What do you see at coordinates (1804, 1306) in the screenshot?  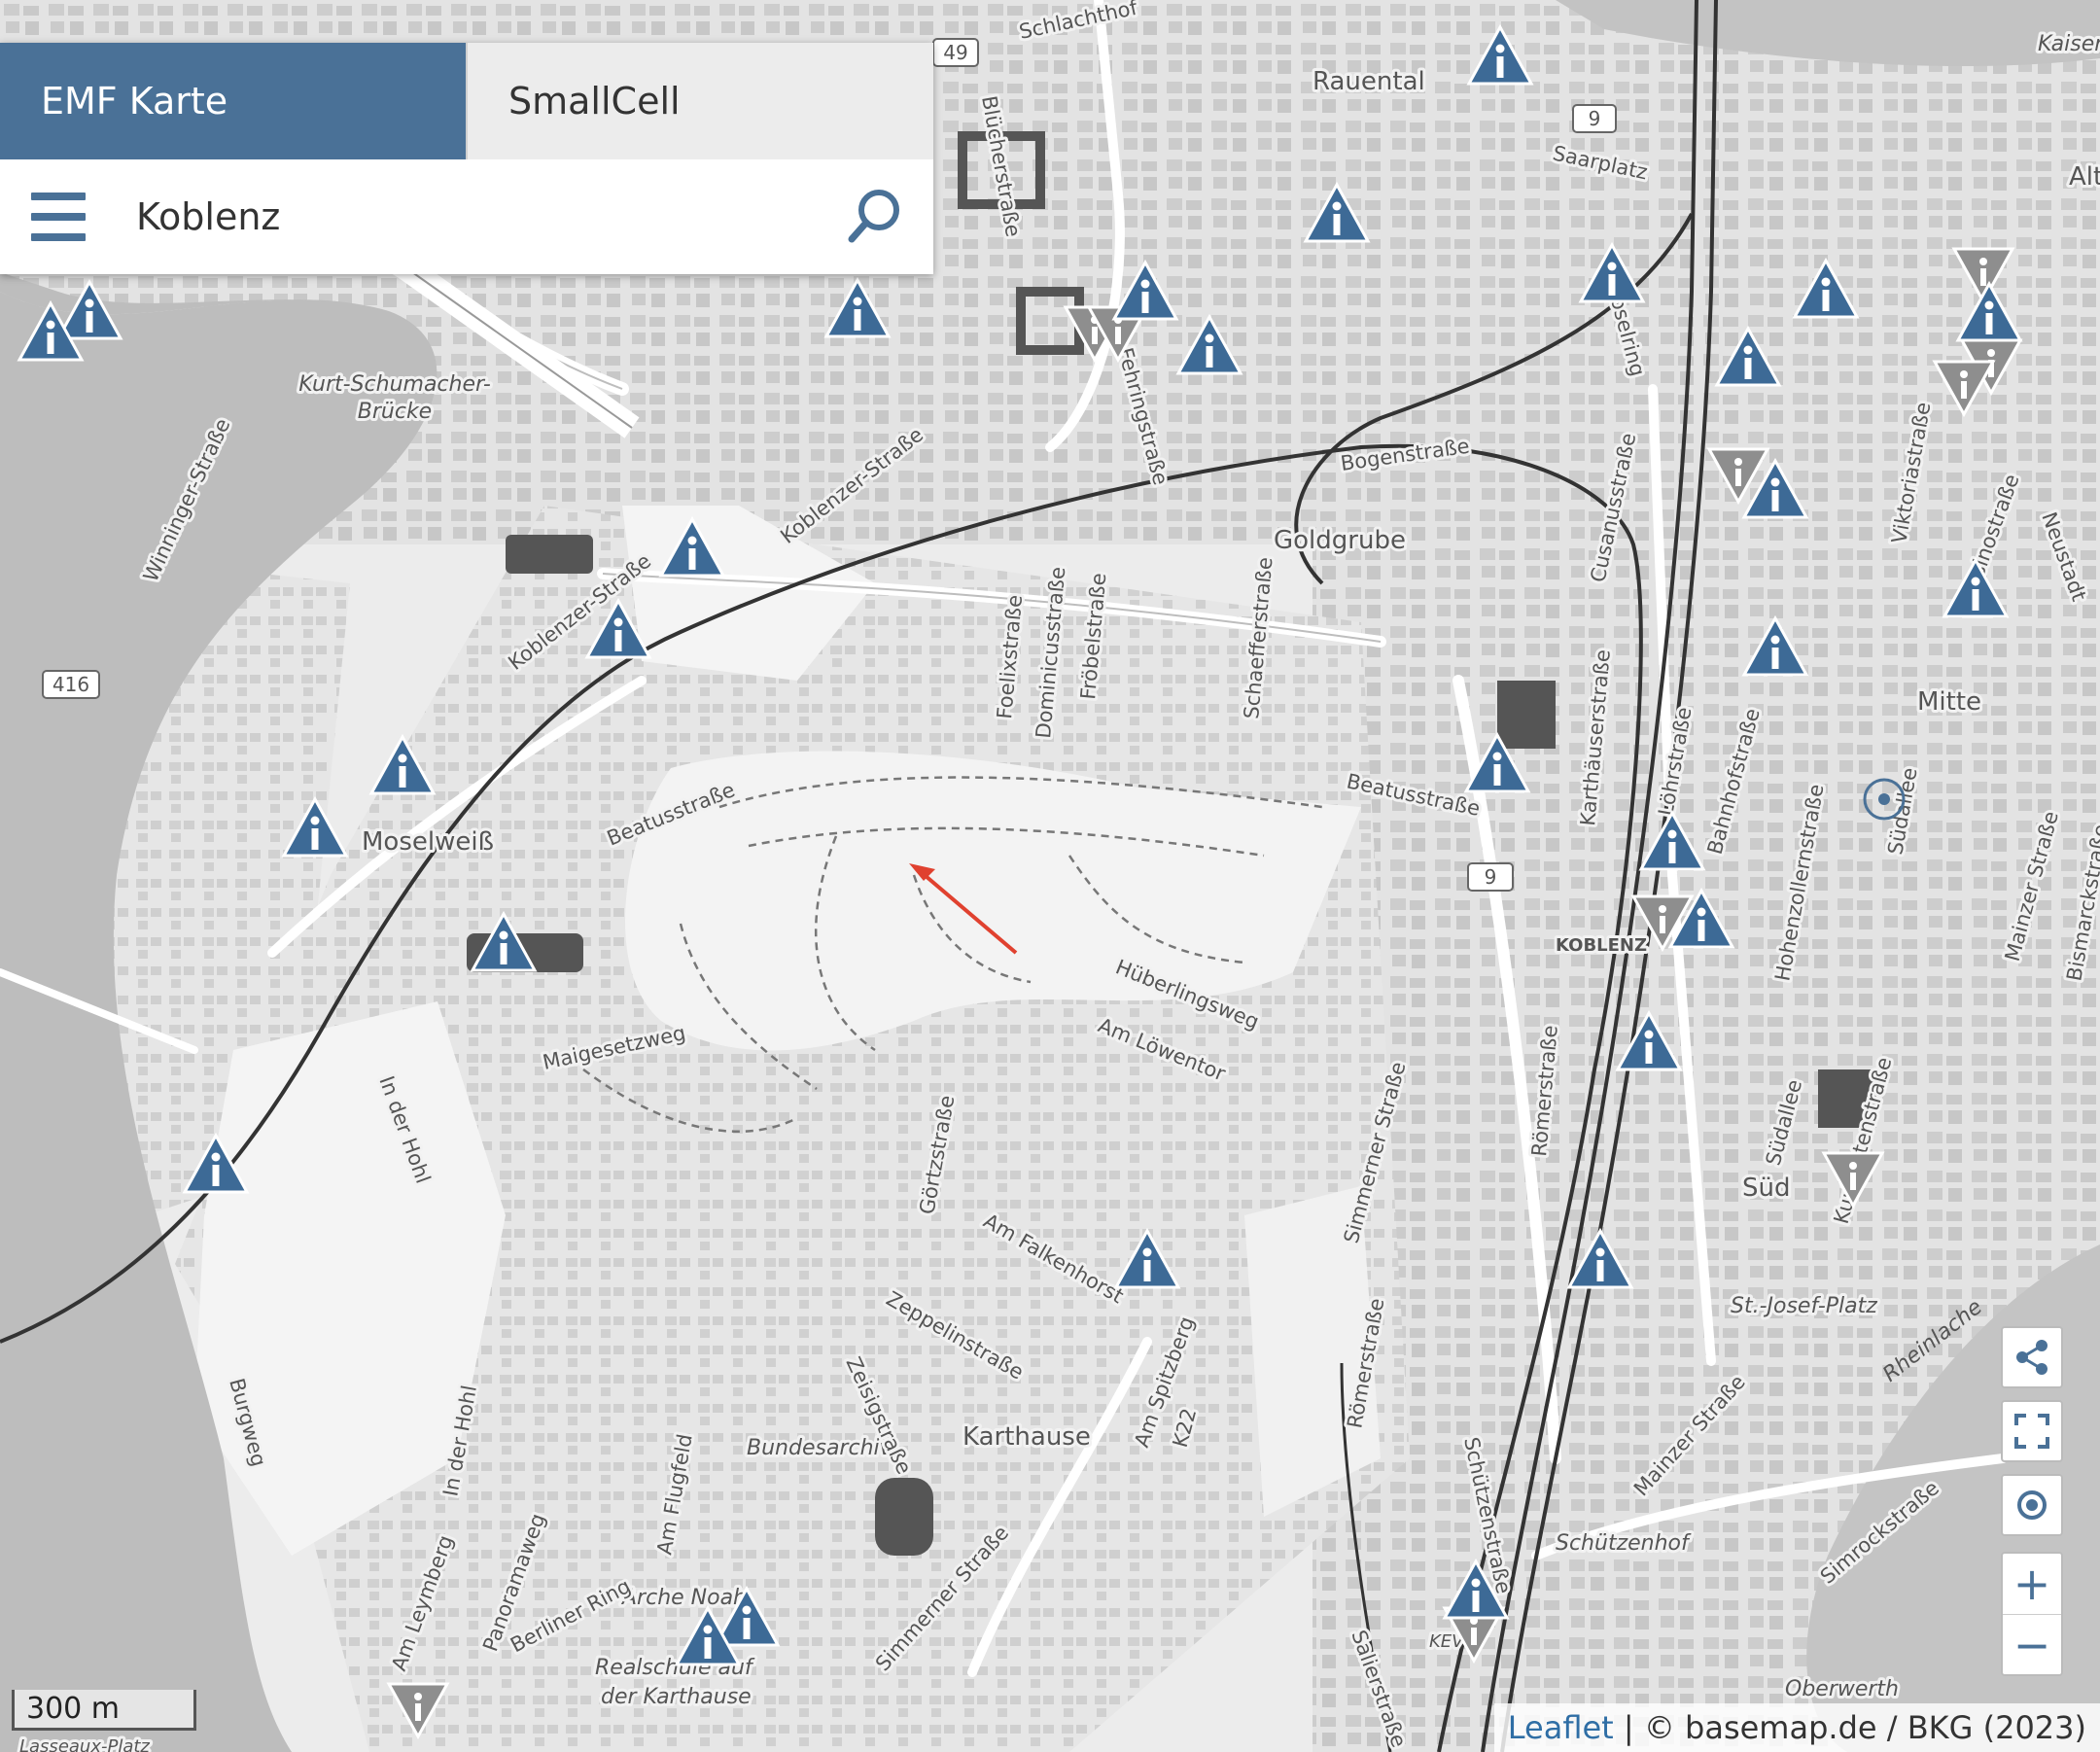 I see `poi-st-josef-platz: St.-Josef-Platz` at bounding box center [1804, 1306].